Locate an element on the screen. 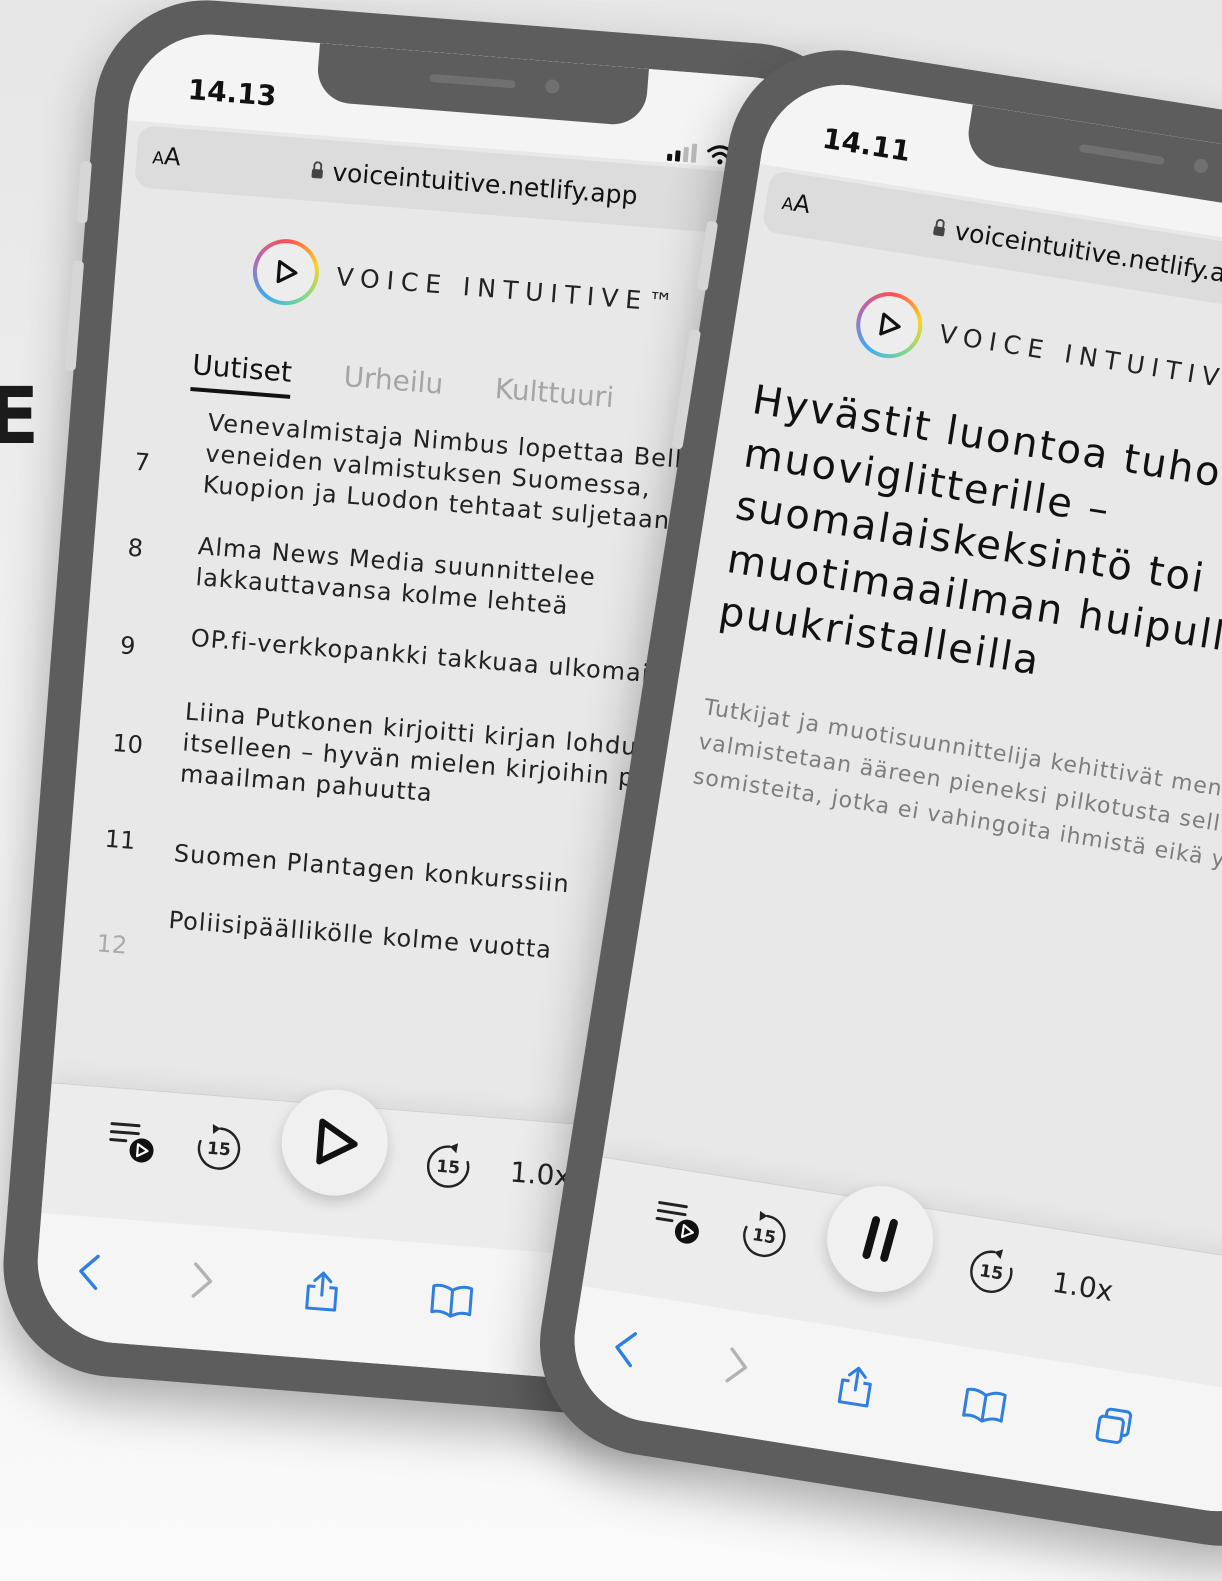  background-edge-text: E is located at coordinates (20, 417).